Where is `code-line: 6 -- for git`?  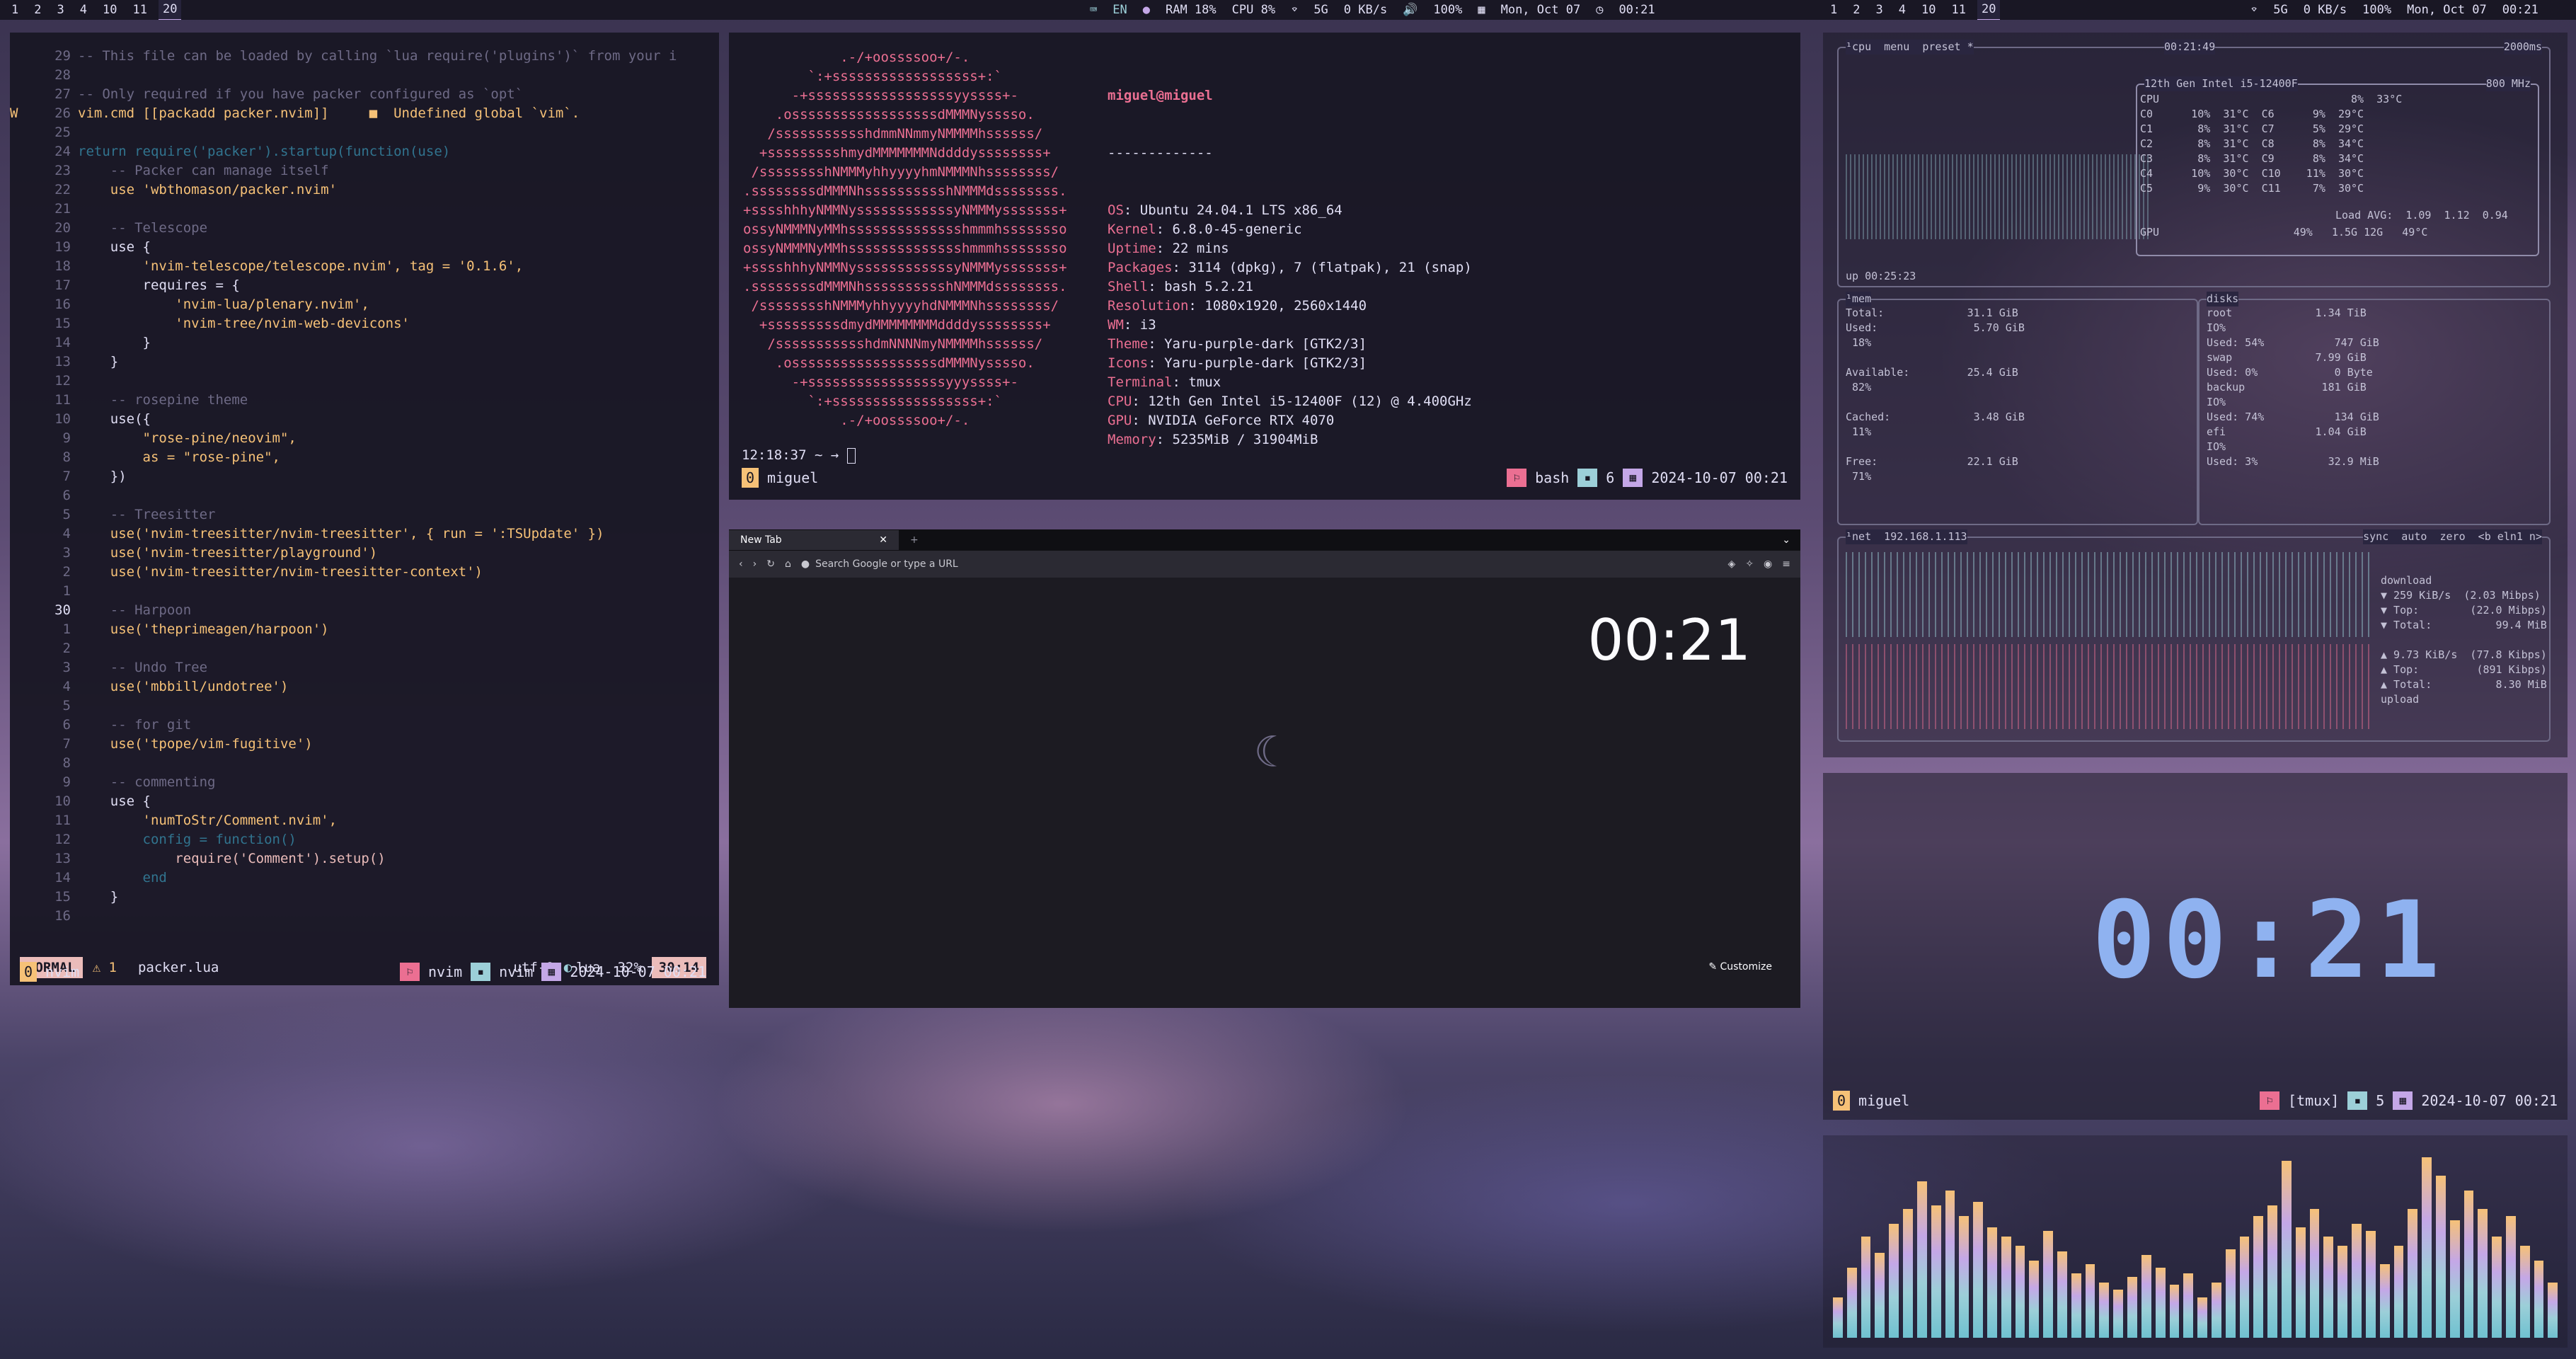 code-line: 6 -- for git is located at coordinates (365, 725).